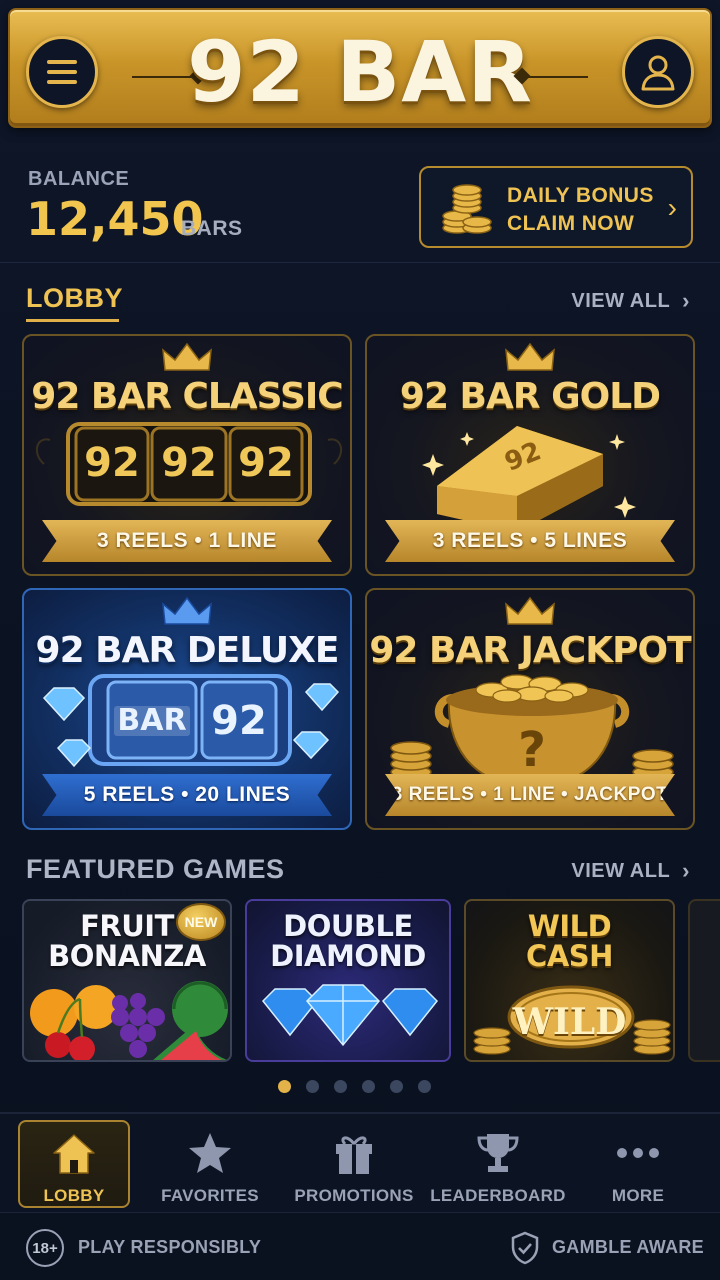 The height and width of the screenshot is (1280, 720). What do you see at coordinates (210, 1195) in the screenshot?
I see `nav-label: FAVORITES` at bounding box center [210, 1195].